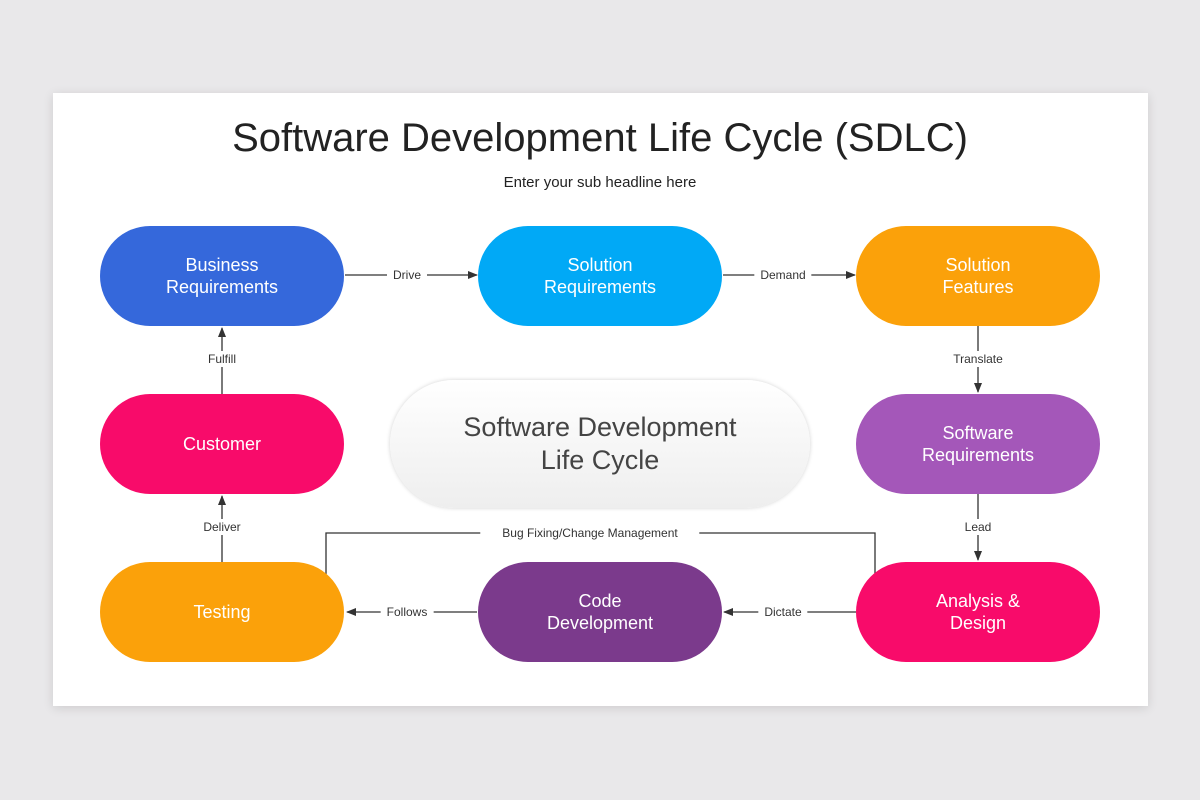 The image size is (1200, 800). Describe the element at coordinates (978, 276) in the screenshot. I see `node-solution-features: Solution Features` at that location.